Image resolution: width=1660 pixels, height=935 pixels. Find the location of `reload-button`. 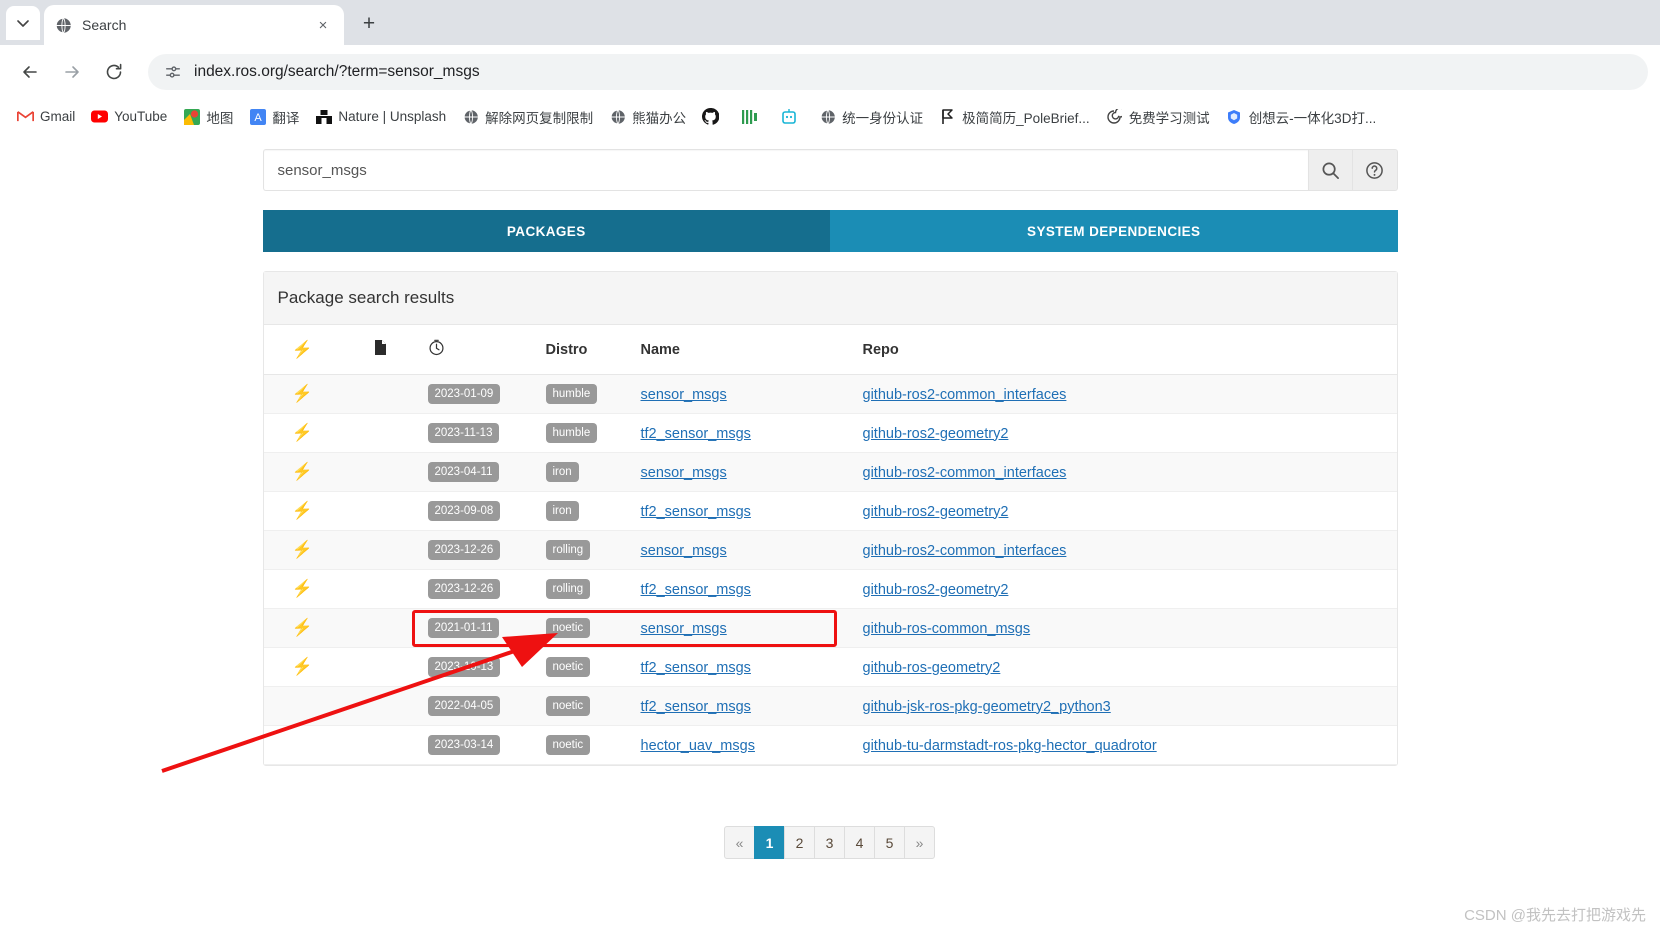

reload-button is located at coordinates (114, 72).